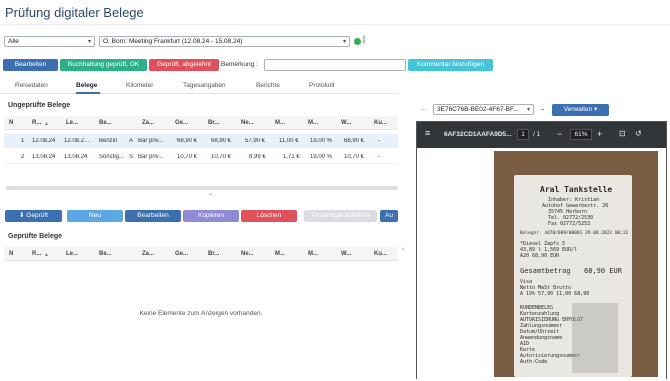 The height and width of the screenshot is (381, 670). I want to click on cell-date: 13.08.24, so click(44, 157).